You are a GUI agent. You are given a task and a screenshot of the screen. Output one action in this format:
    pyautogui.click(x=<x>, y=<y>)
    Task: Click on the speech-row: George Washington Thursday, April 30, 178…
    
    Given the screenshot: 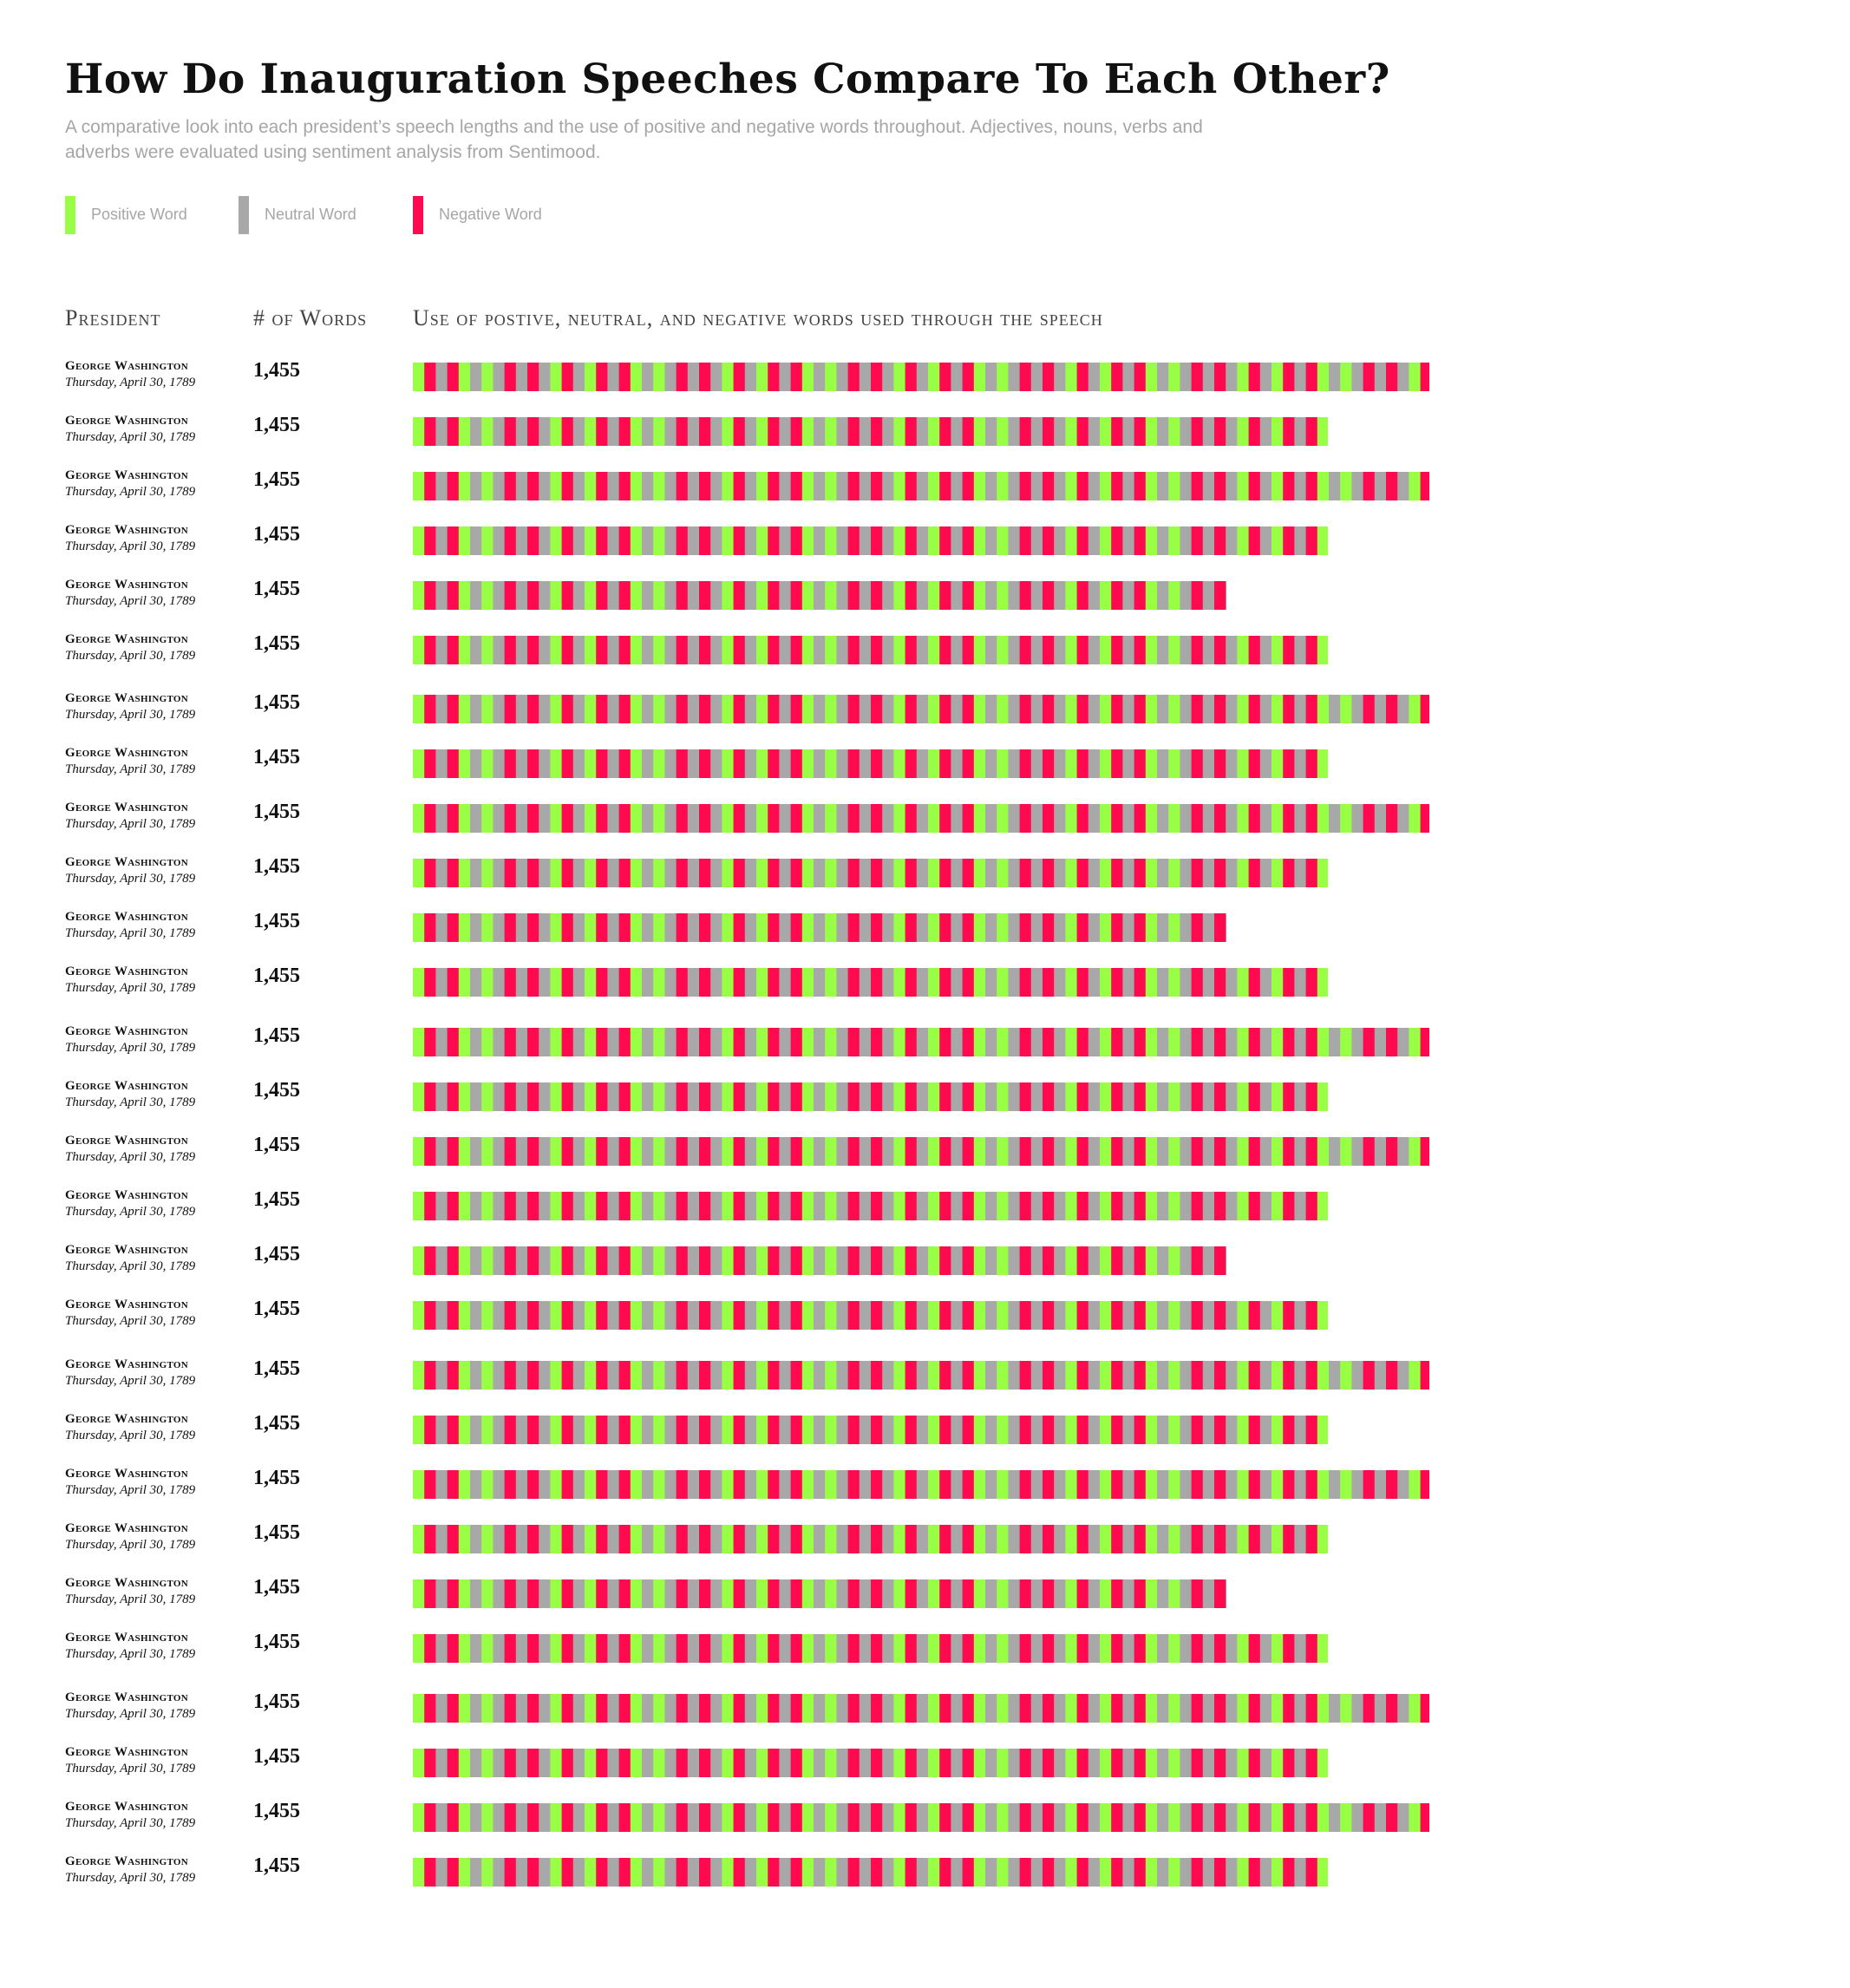 What is the action you would take?
    pyautogui.click(x=925, y=649)
    